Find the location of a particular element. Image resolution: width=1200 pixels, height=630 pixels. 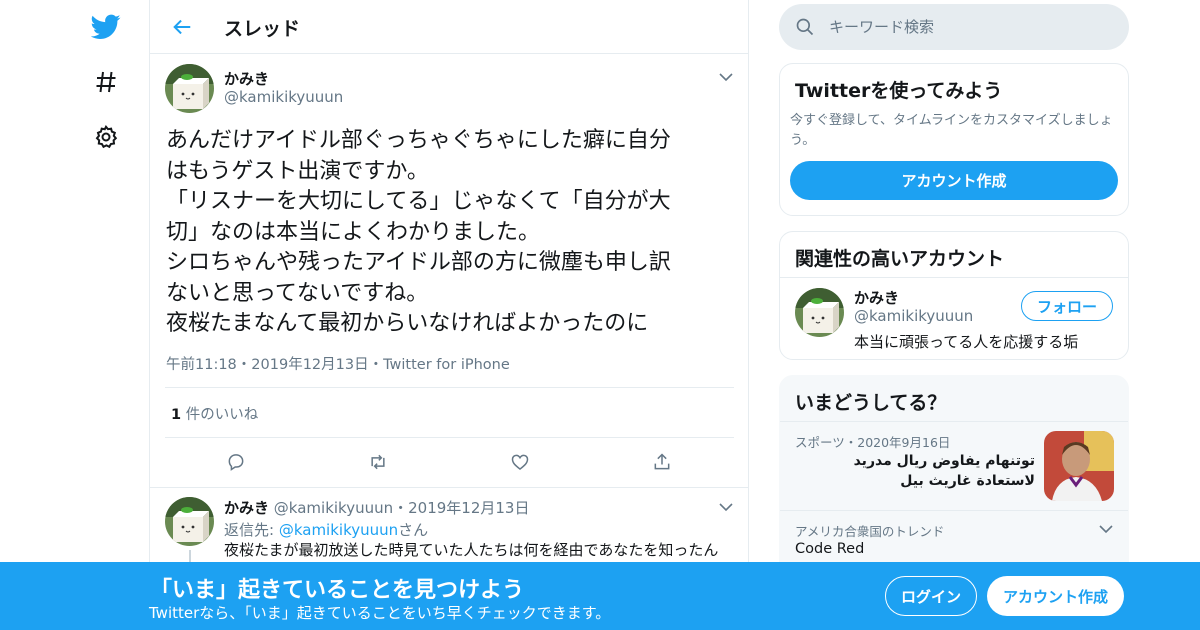

related-title: 関連性の高いアカウント is located at coordinates (900, 259).